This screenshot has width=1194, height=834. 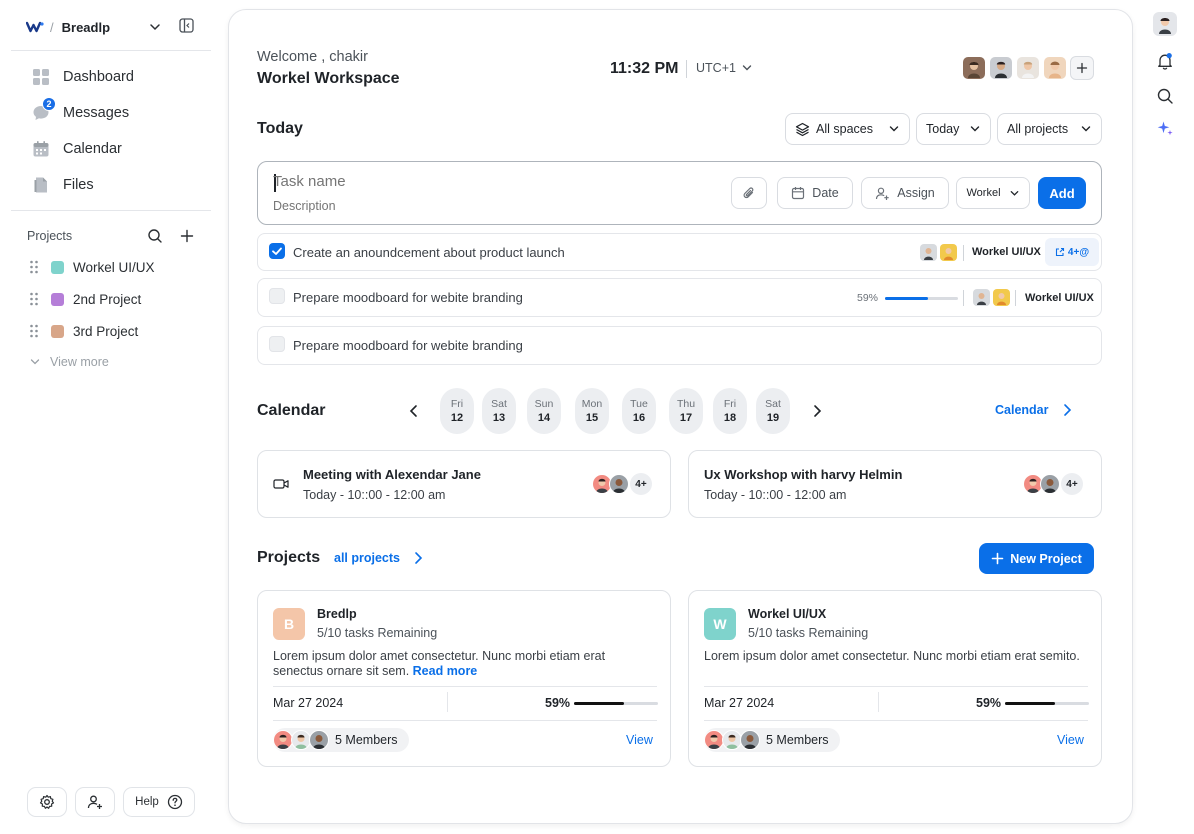 I want to click on calendar-day: Sat 19, so click(x=773, y=411).